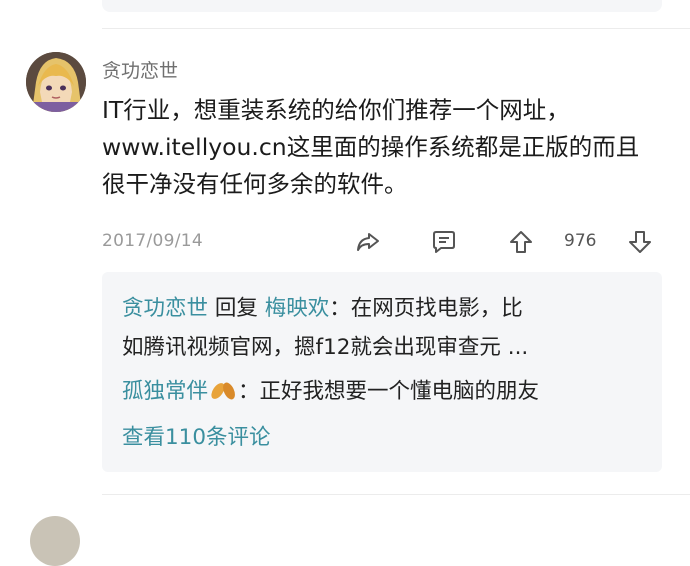  What do you see at coordinates (152, 241) in the screenshot?
I see `comment-date: 2017/09/14` at bounding box center [152, 241].